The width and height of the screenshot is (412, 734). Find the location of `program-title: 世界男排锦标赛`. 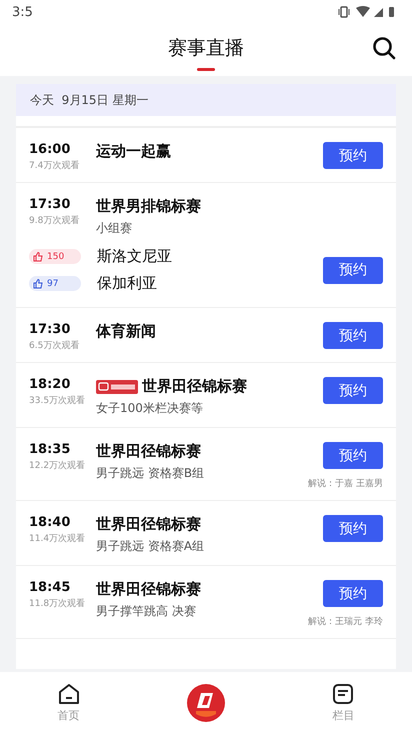

program-title: 世界男排锦标赛 is located at coordinates (148, 206).